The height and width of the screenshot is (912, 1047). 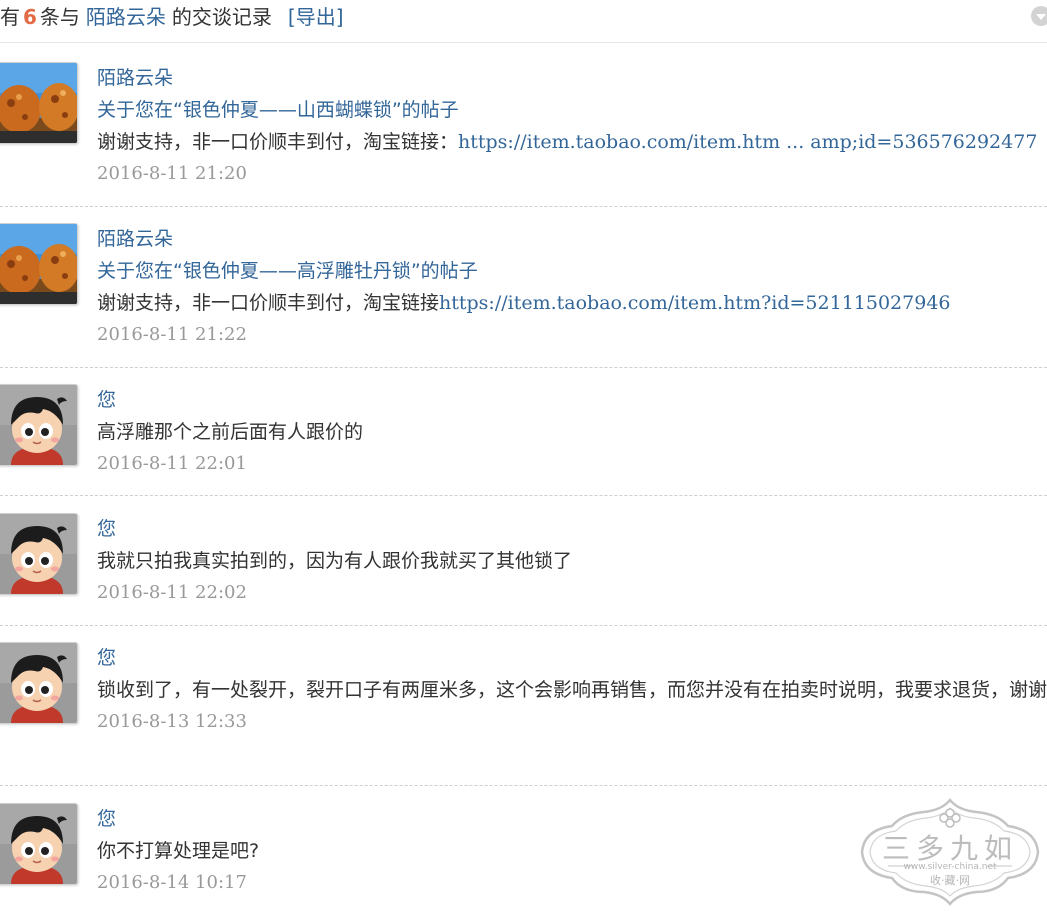 I want to click on message-text: 高浮雕那个之前后面有人跟价的, so click(x=230, y=432).